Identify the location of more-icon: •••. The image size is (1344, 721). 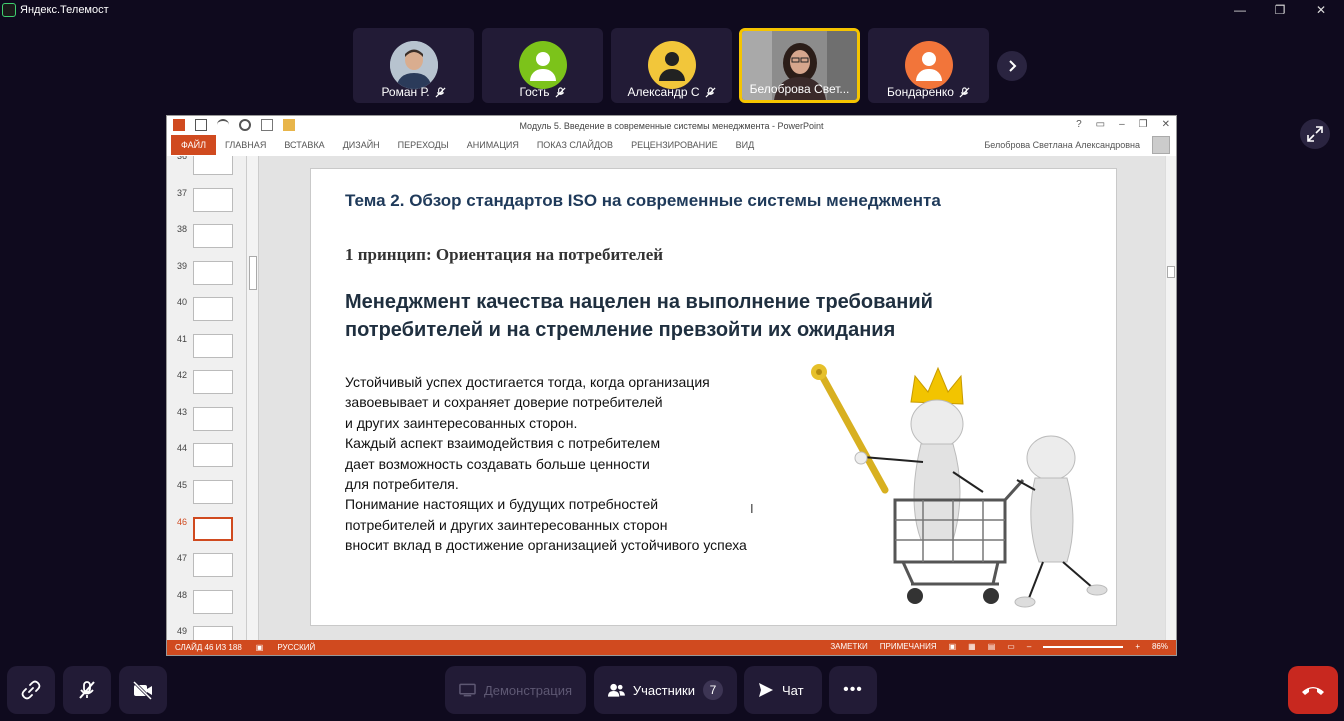
(853, 689).